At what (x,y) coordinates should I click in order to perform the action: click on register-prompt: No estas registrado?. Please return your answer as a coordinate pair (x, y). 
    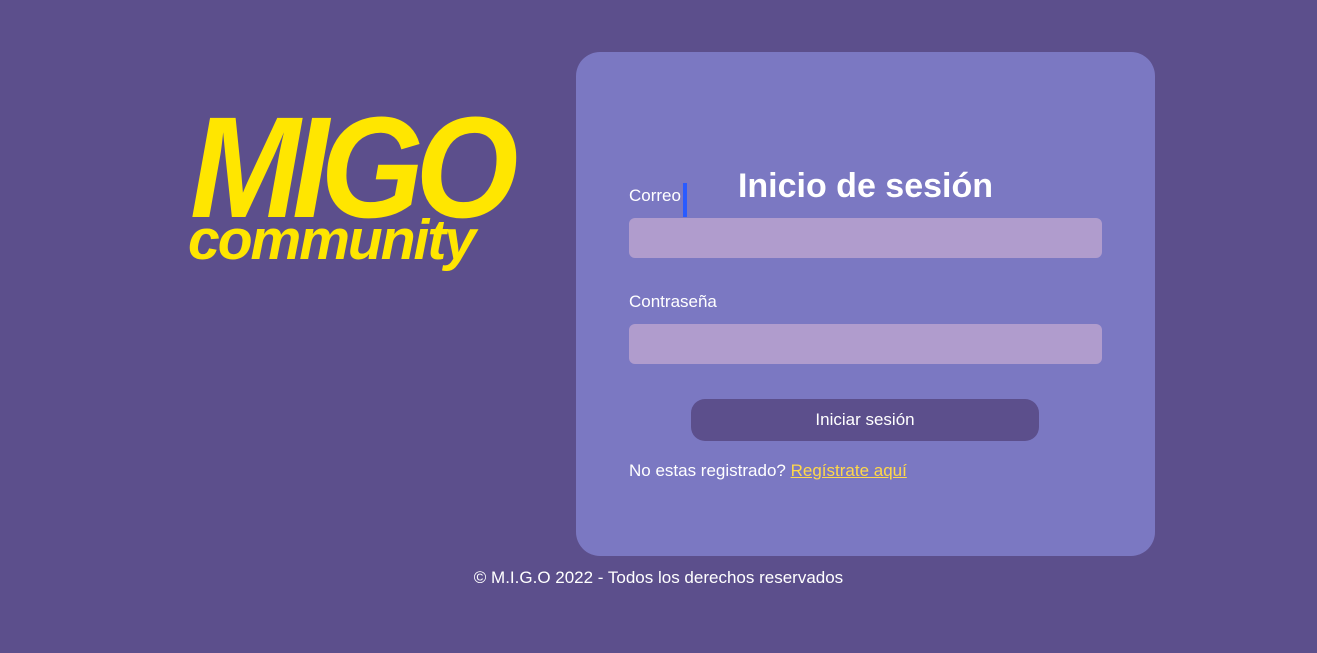
    Looking at the image, I should click on (707, 470).